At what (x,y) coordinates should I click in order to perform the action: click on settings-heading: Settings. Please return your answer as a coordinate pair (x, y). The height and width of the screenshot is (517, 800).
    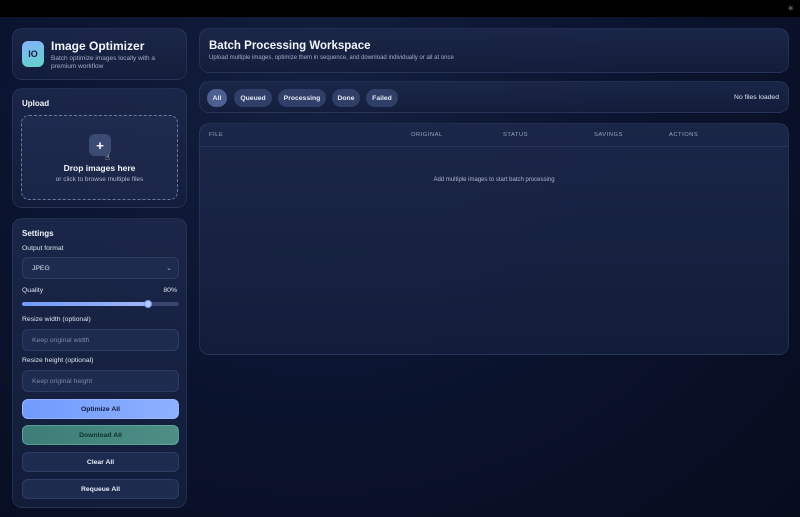
    Looking at the image, I should click on (38, 233).